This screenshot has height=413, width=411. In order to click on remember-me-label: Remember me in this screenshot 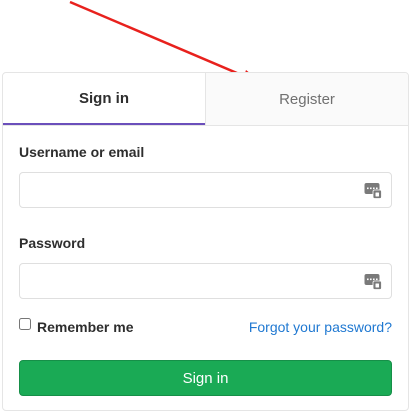, I will do `click(85, 327)`.